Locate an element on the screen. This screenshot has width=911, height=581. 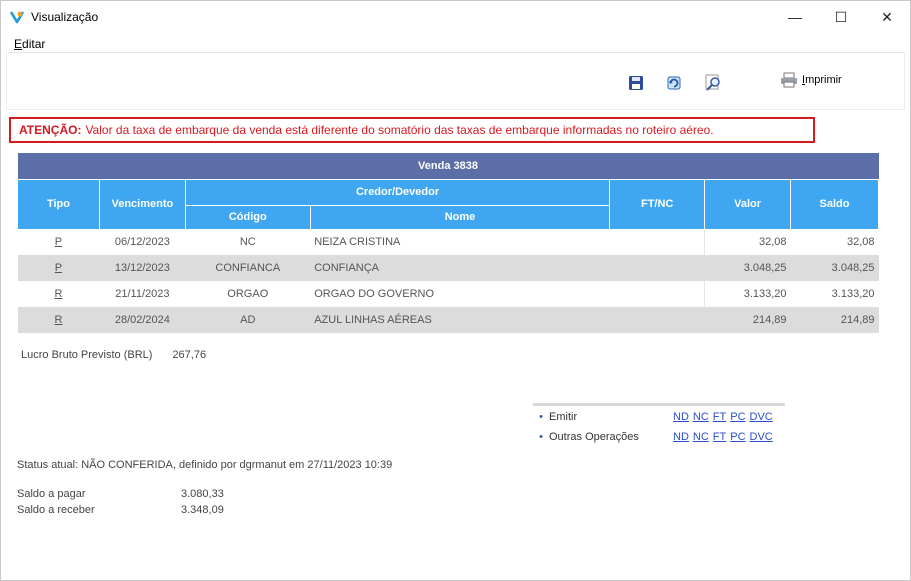
codigo-cell: NC is located at coordinates (248, 242).